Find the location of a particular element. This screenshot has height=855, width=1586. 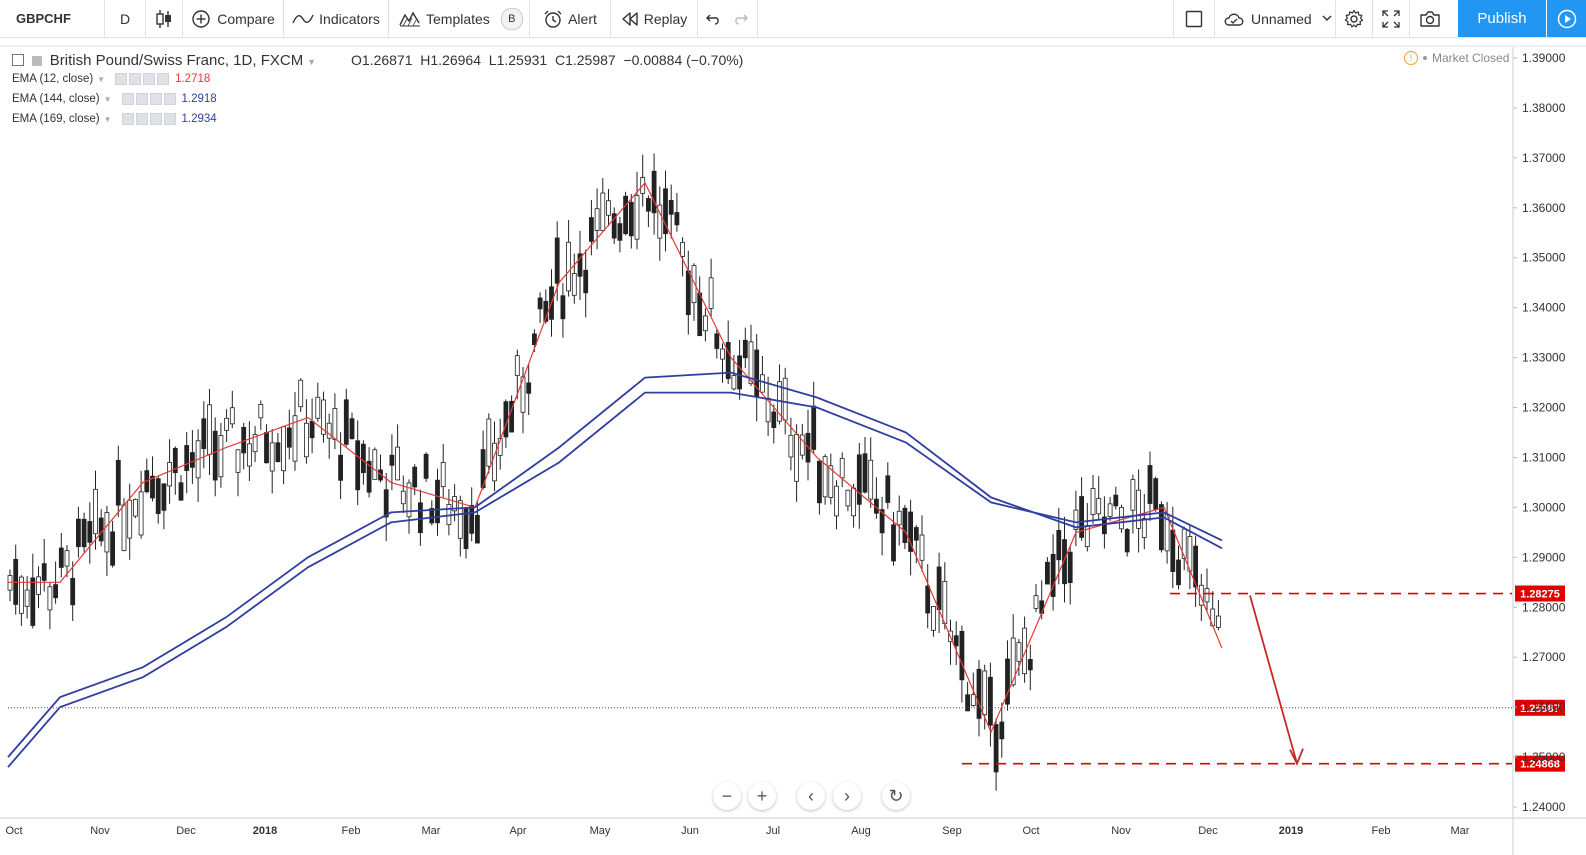

compare-button: Compare is located at coordinates (233, 18).